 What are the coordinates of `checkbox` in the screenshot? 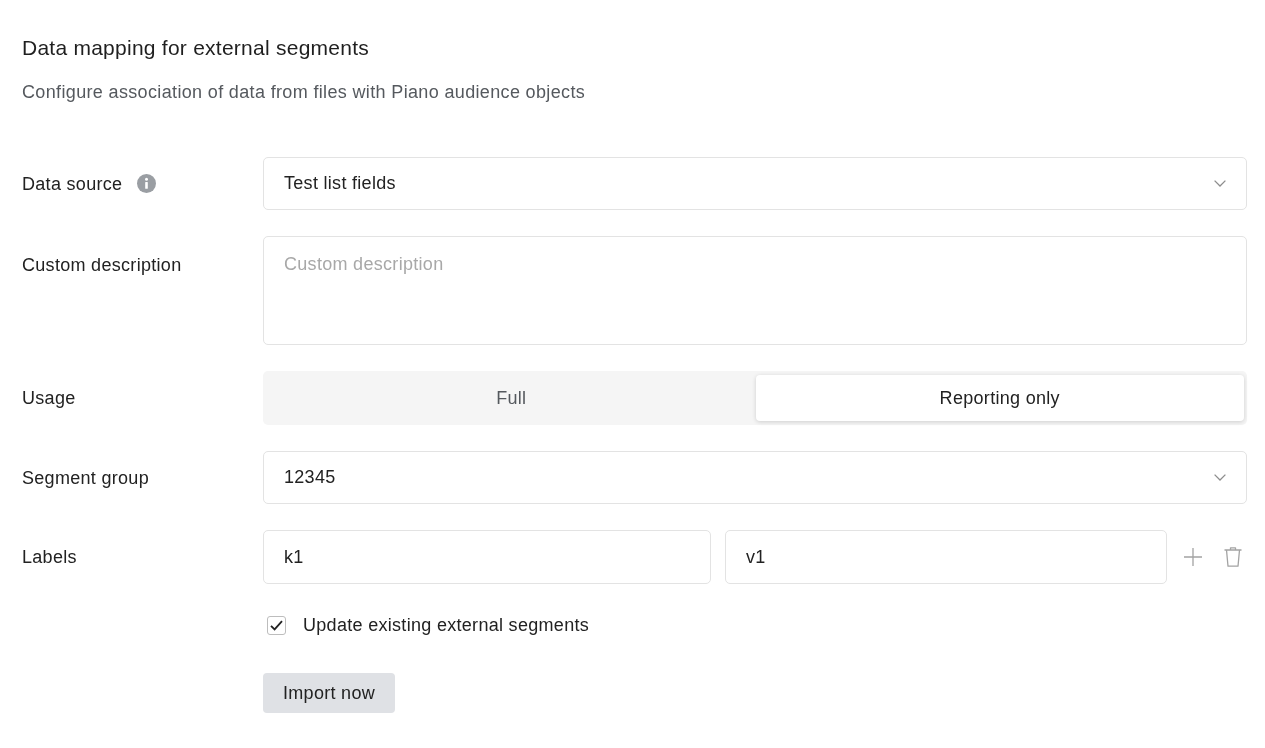 It's located at (276, 625).